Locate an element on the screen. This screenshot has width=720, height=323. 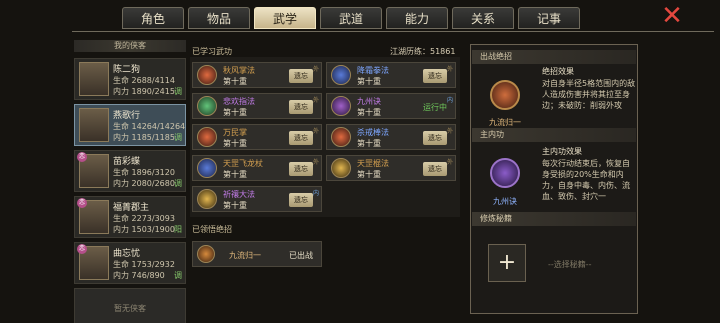
close-icon: ✕ is located at coordinates (672, 16).